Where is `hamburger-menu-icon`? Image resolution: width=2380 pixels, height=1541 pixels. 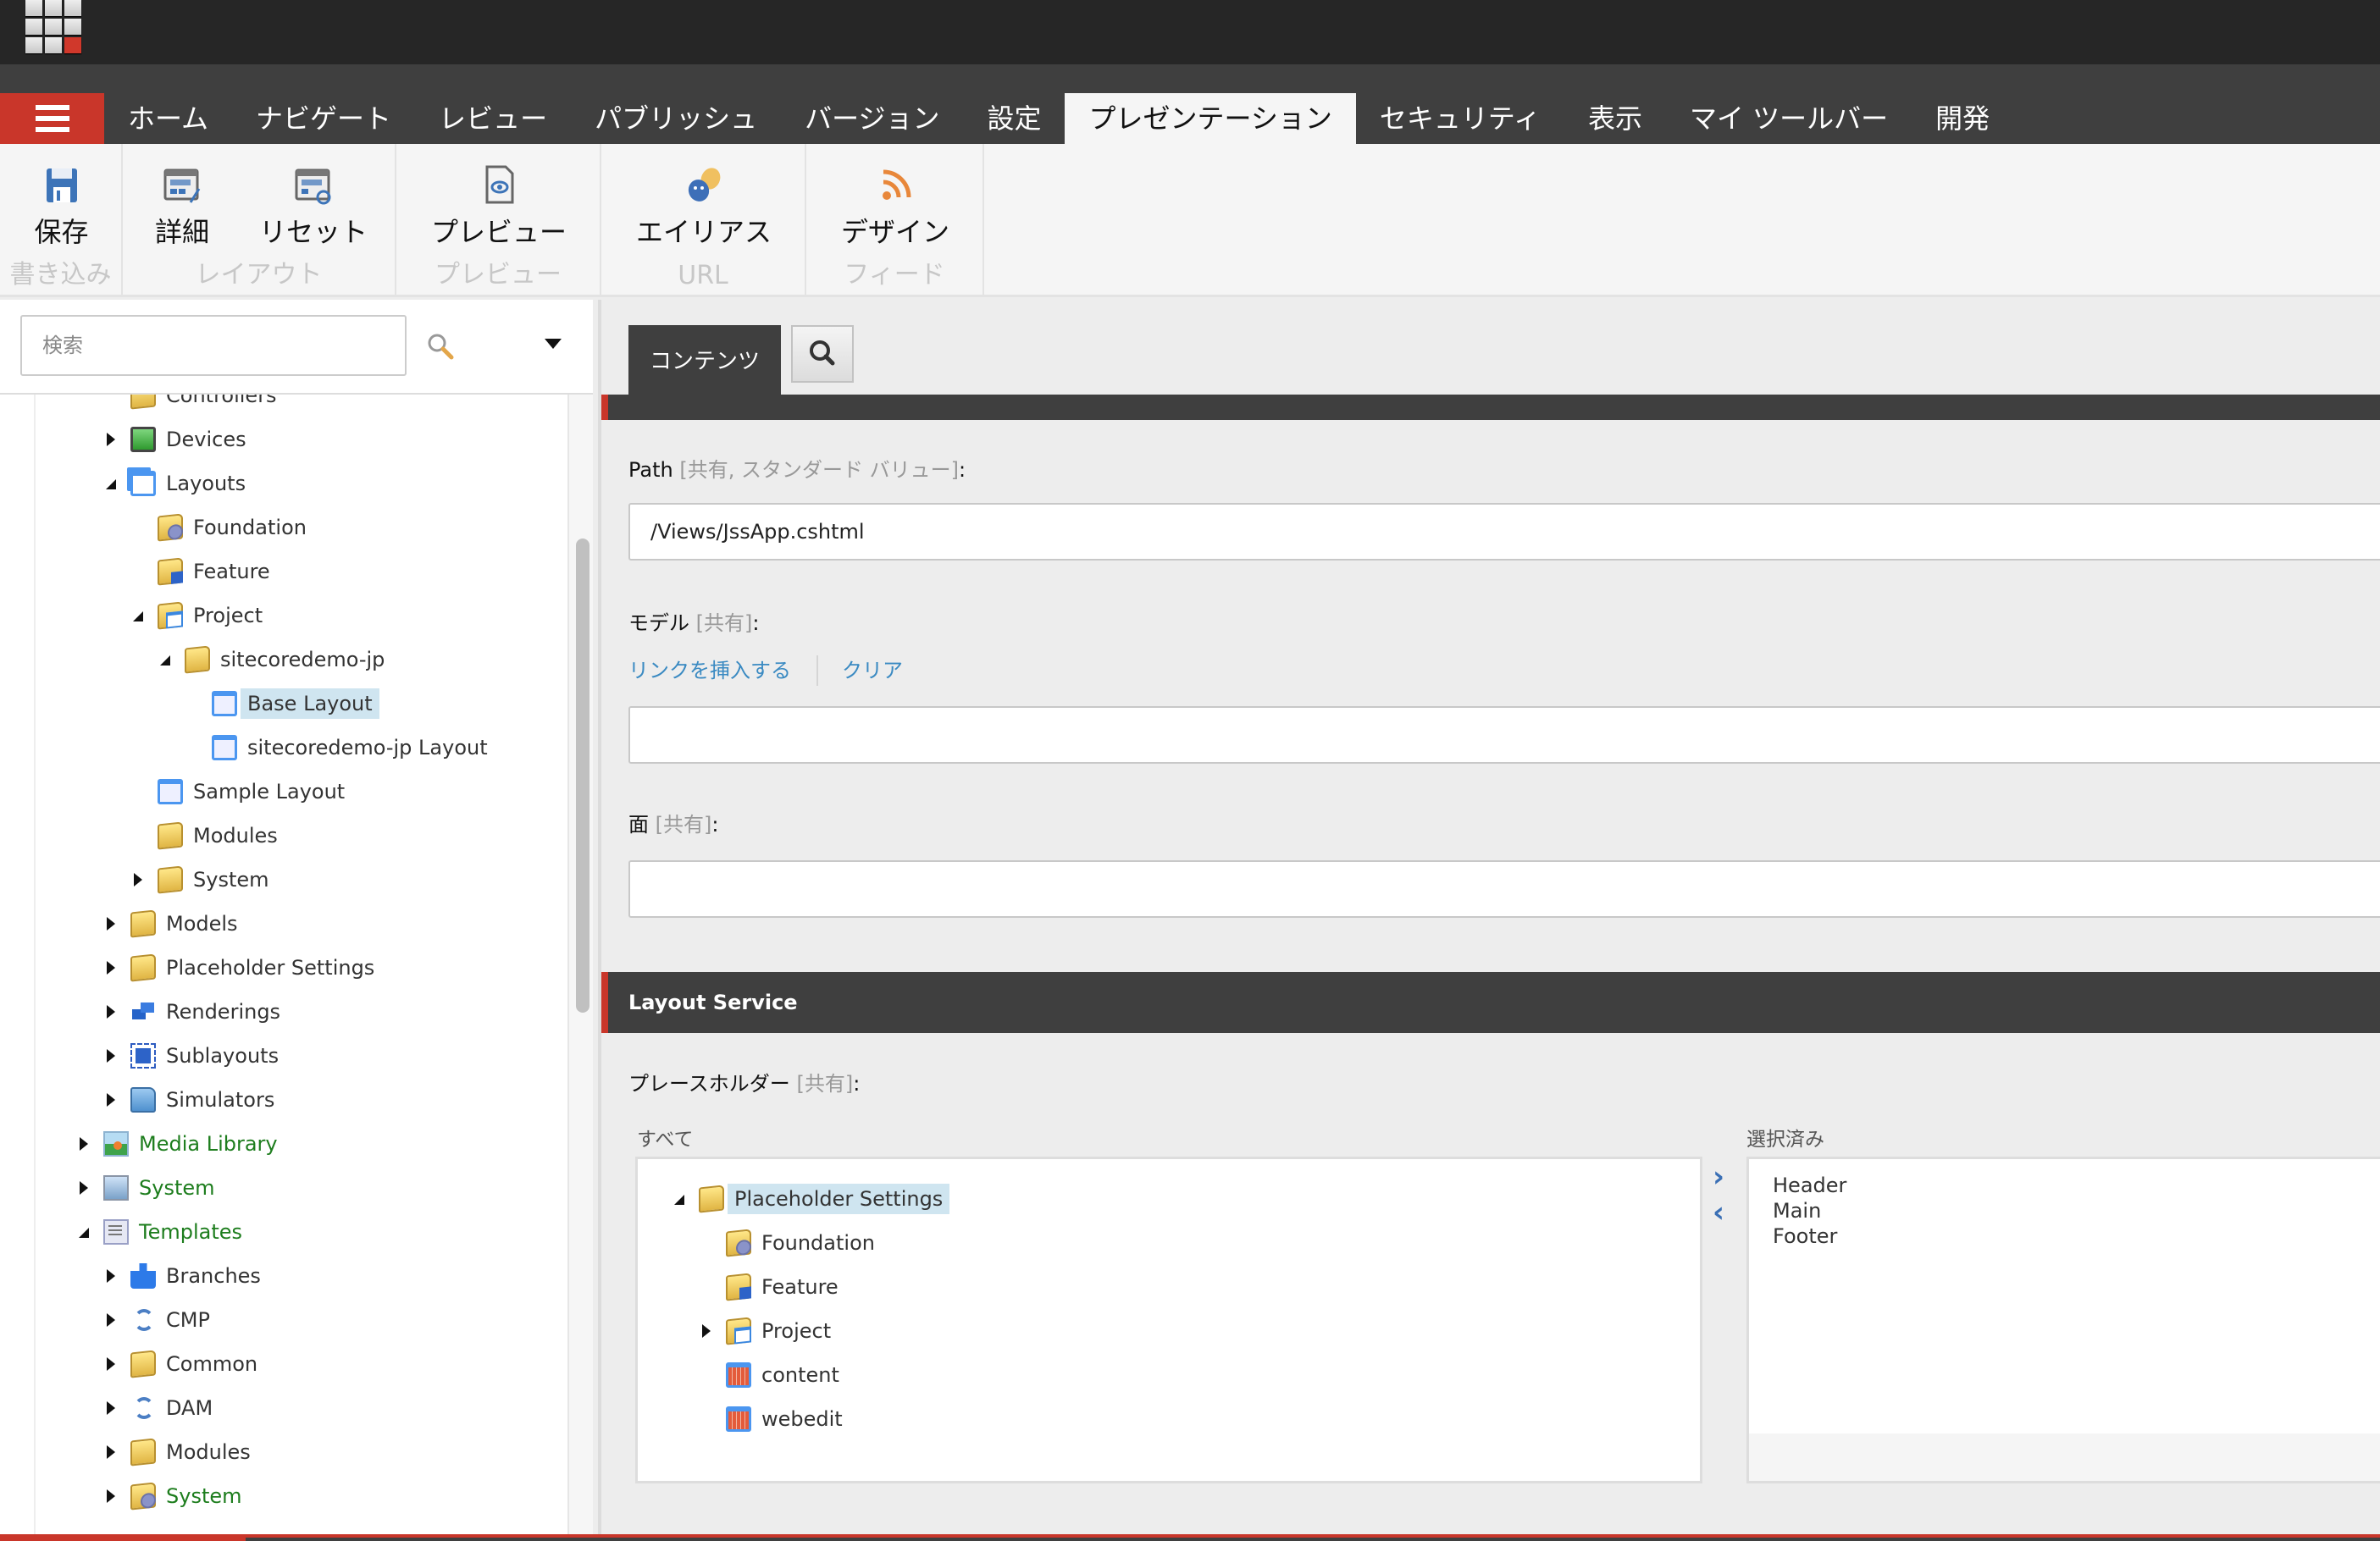
hamburger-menu-icon is located at coordinates (52, 119).